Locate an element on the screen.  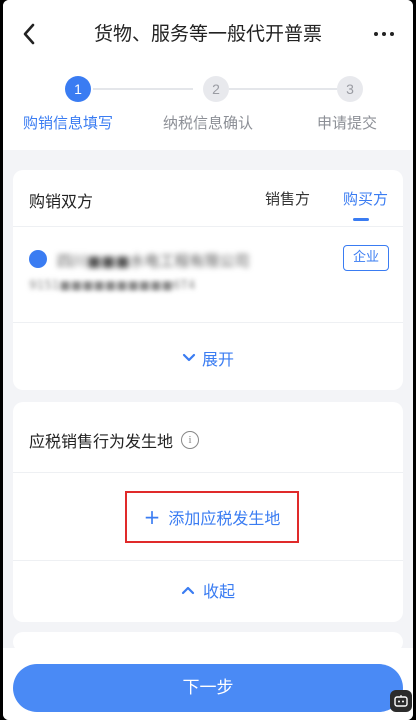
location-heading-row: 应税销售行为发生地 i is located at coordinates (114, 440).